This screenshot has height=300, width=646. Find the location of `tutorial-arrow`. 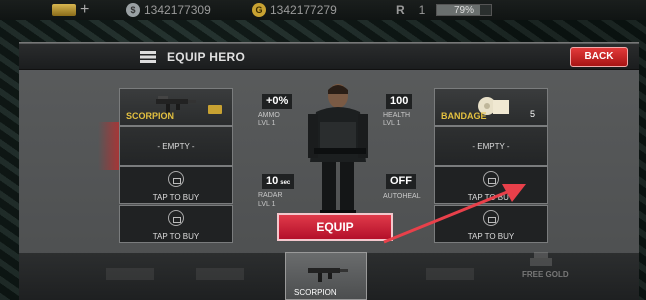

tutorial-arrow is located at coordinates (454, 214).